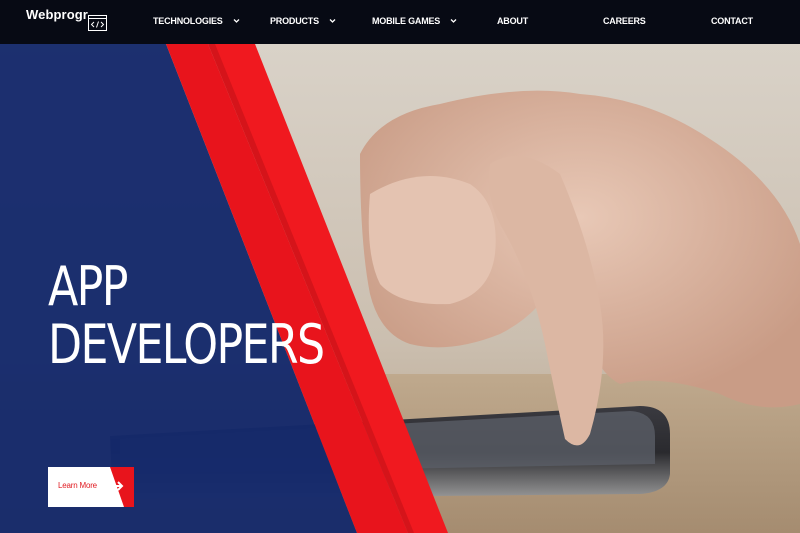 The height and width of the screenshot is (533, 800). I want to click on nav-item-about: ABOUT, so click(512, 21).